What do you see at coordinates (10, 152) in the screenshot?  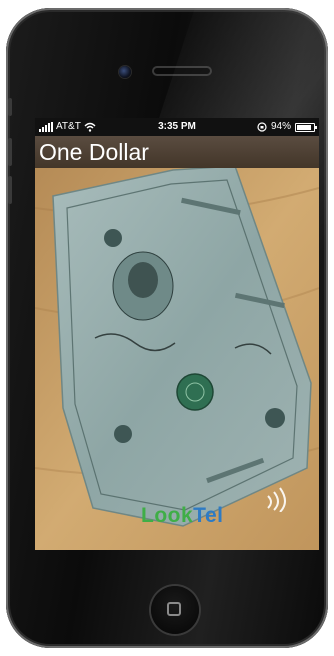 I see `volume-up-button` at bounding box center [10, 152].